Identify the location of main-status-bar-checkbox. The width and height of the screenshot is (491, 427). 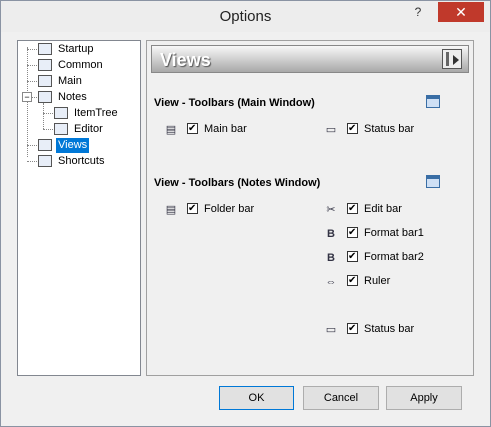
(352, 128).